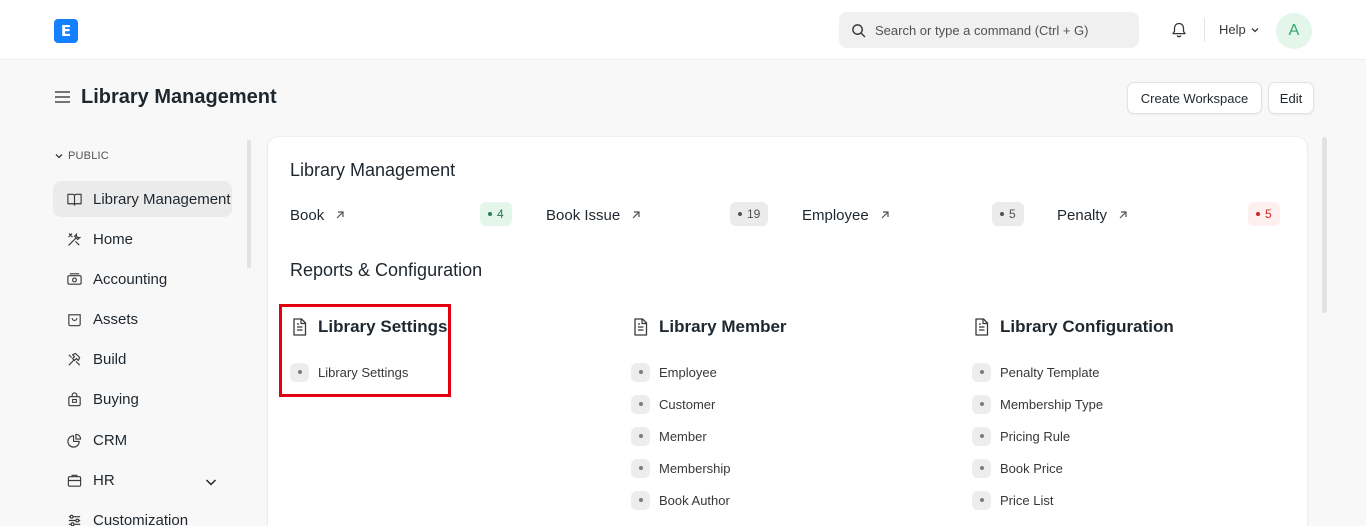 The width and height of the screenshot is (1366, 526). I want to click on link-book-author: Book Author, so click(680, 500).